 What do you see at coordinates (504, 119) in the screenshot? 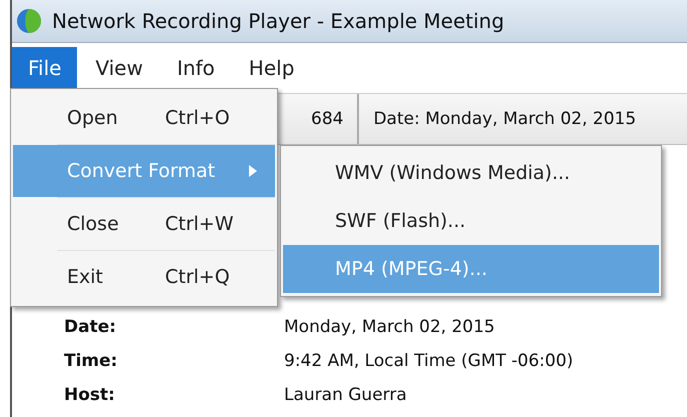
I see `info-field: Date: Monday, March 02, 2015` at bounding box center [504, 119].